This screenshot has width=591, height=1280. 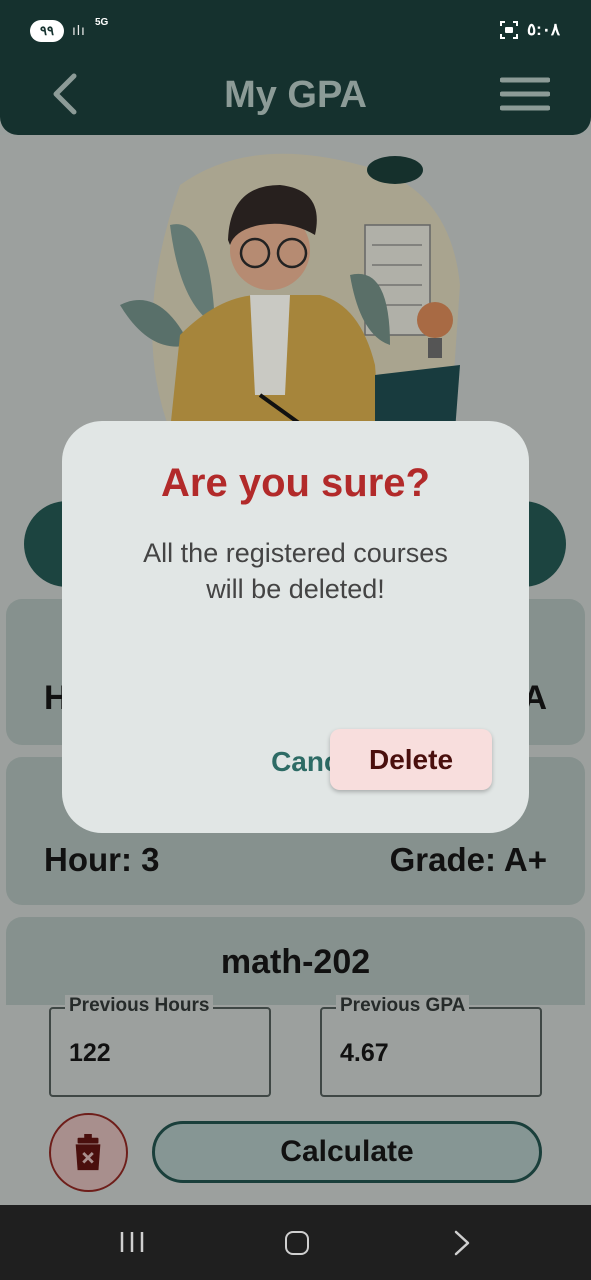 I want to click on calculate-button: Calculate, so click(x=347, y=1152).